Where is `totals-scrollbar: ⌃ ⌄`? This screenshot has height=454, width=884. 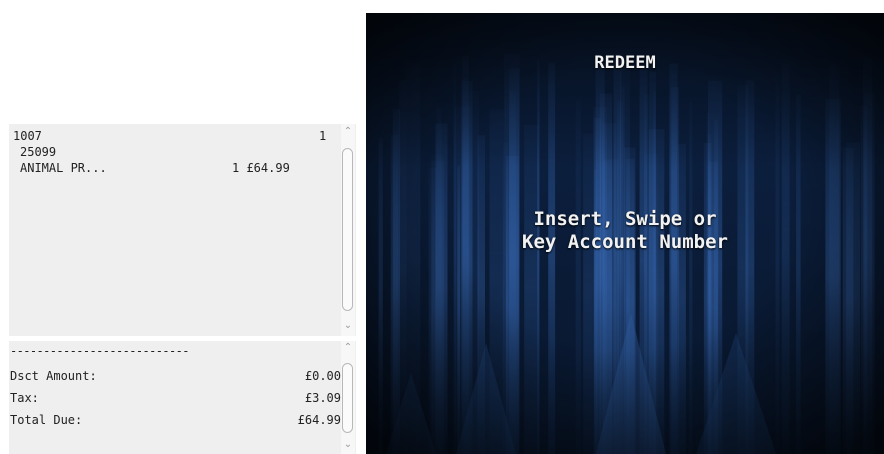 totals-scrollbar: ⌃ ⌄ is located at coordinates (348, 397).